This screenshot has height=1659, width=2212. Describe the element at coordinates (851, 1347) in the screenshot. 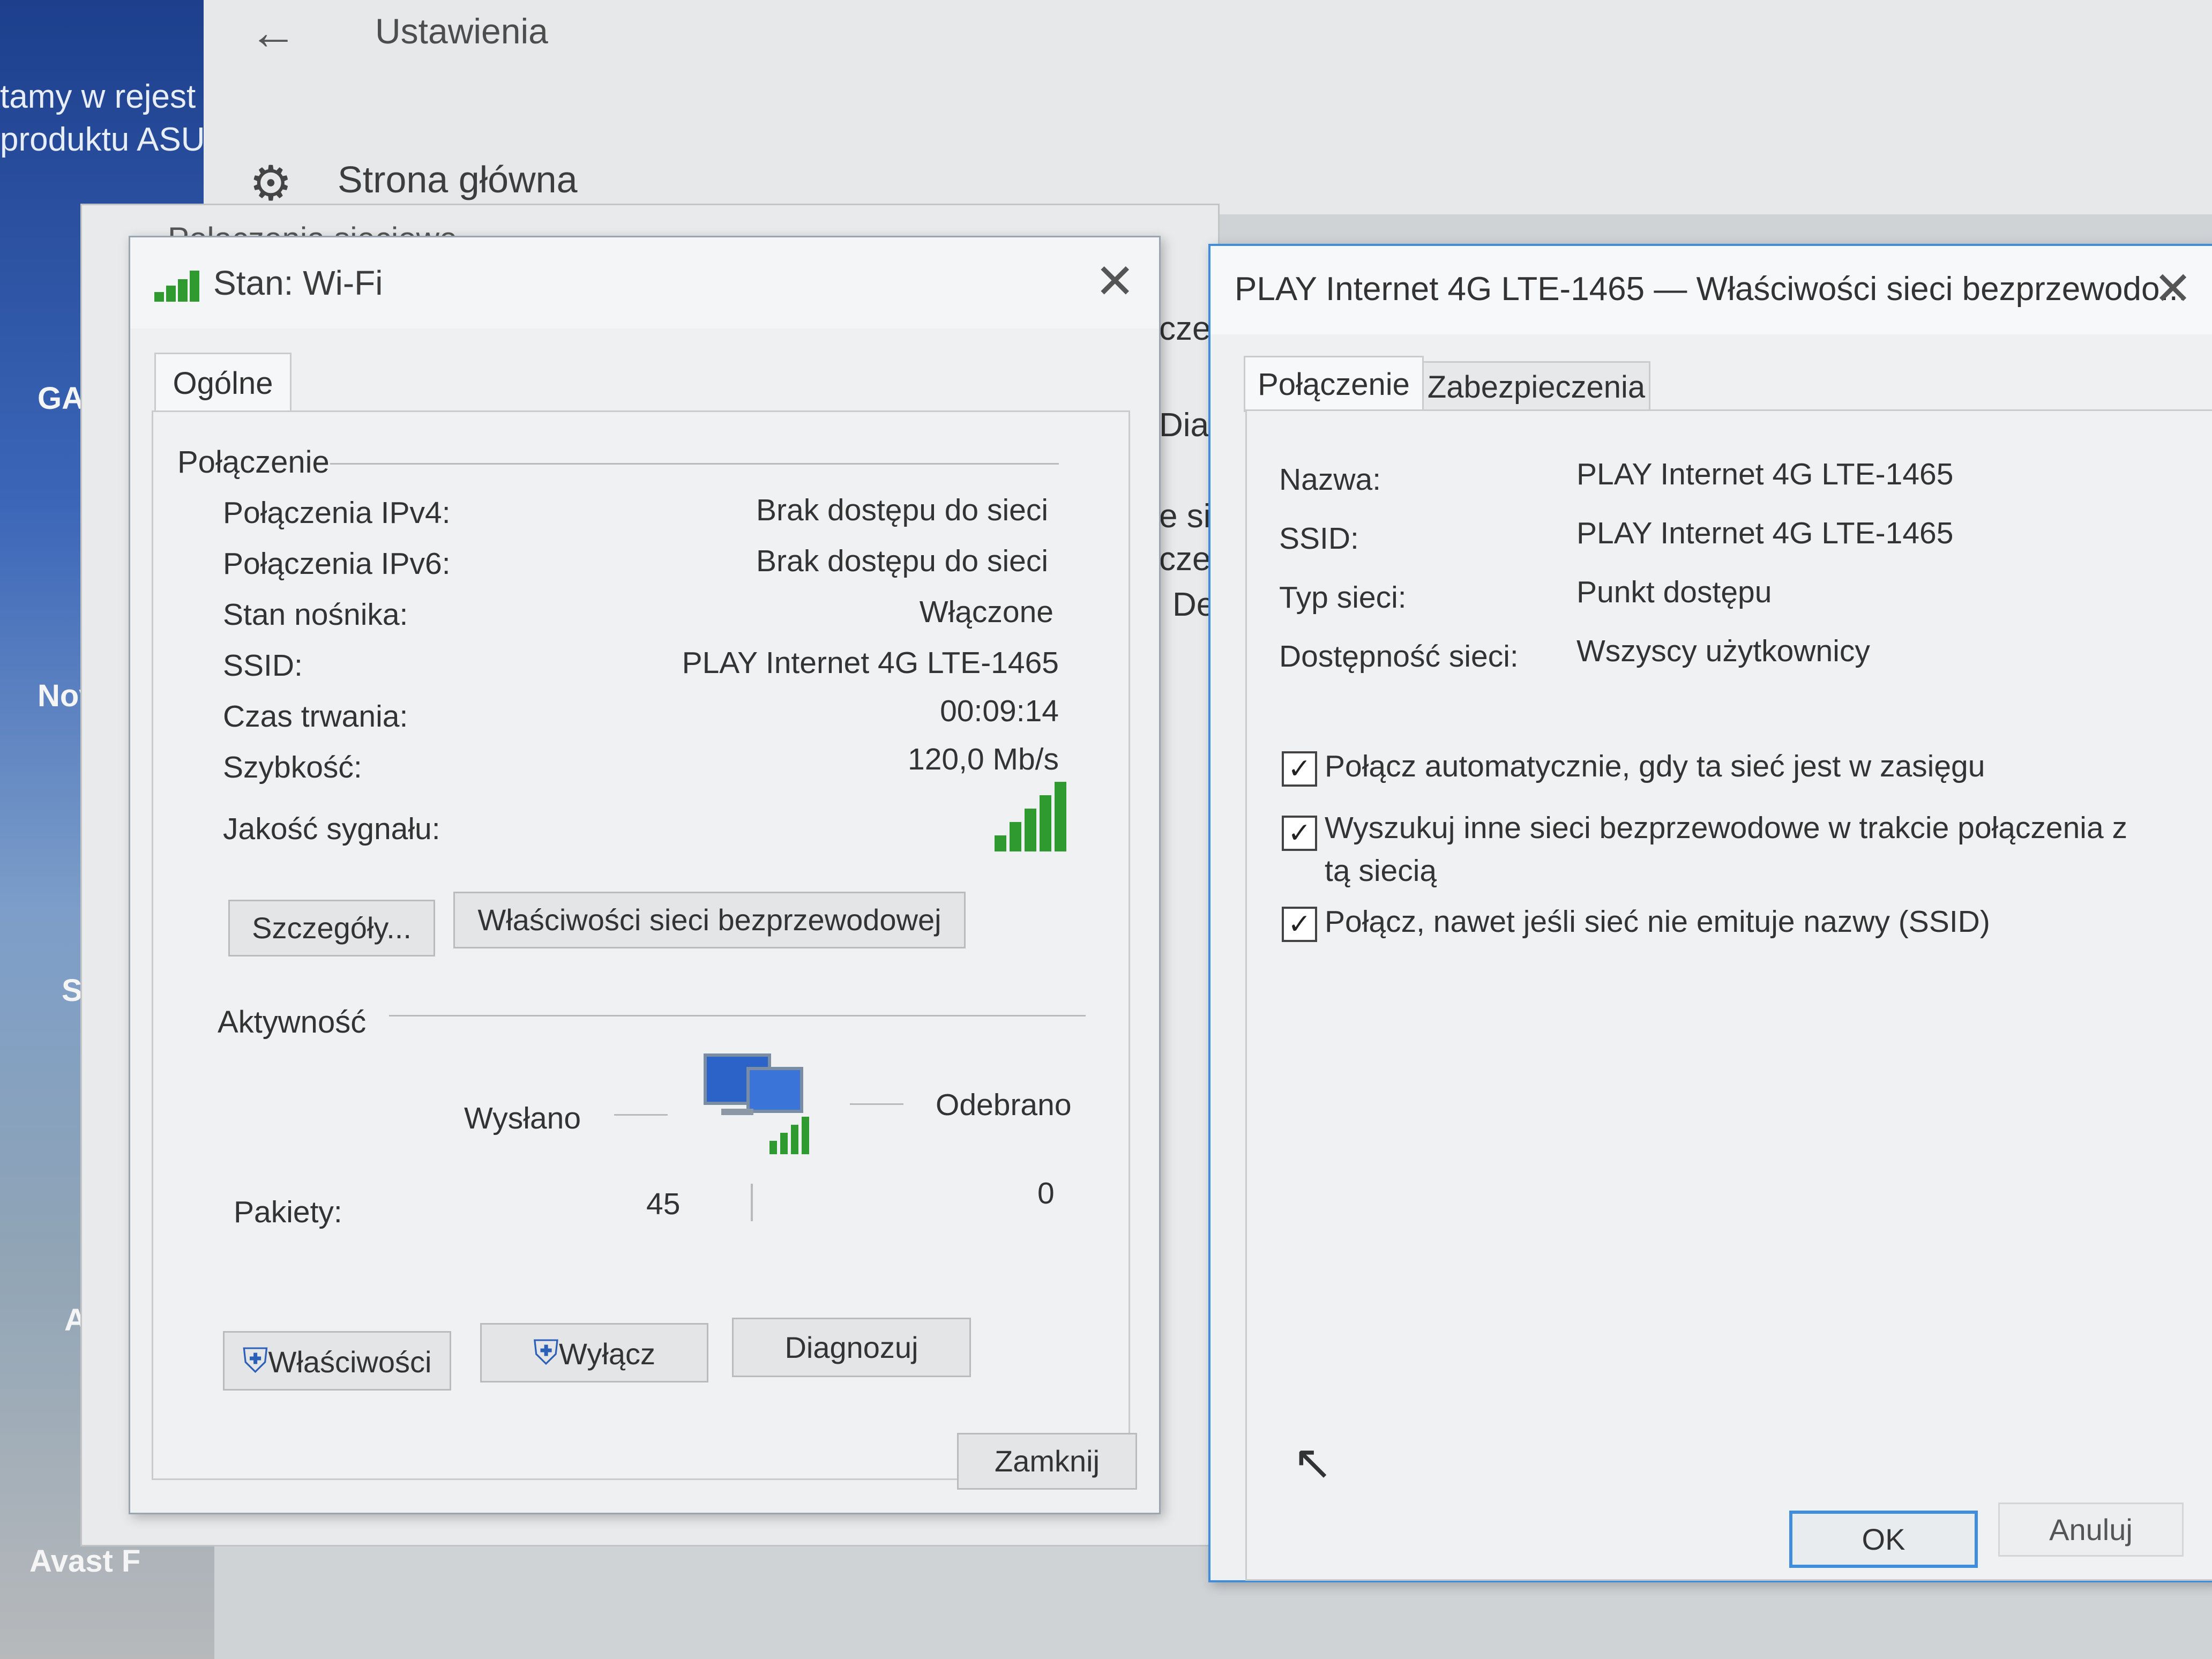

I see `diagnose-button: Diagnozuj` at that location.